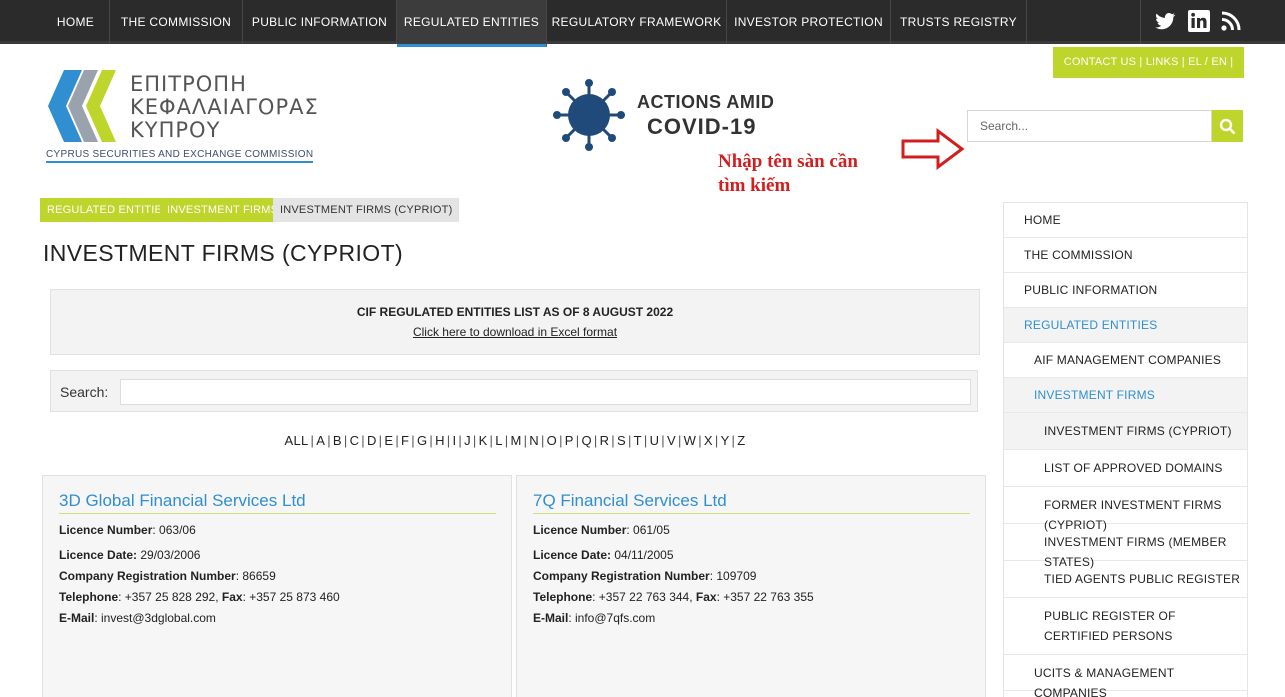 This screenshot has width=1285, height=697. Describe the element at coordinates (127, 530) in the screenshot. I see `firm-licence-number: Licence Number: 063/06` at that location.